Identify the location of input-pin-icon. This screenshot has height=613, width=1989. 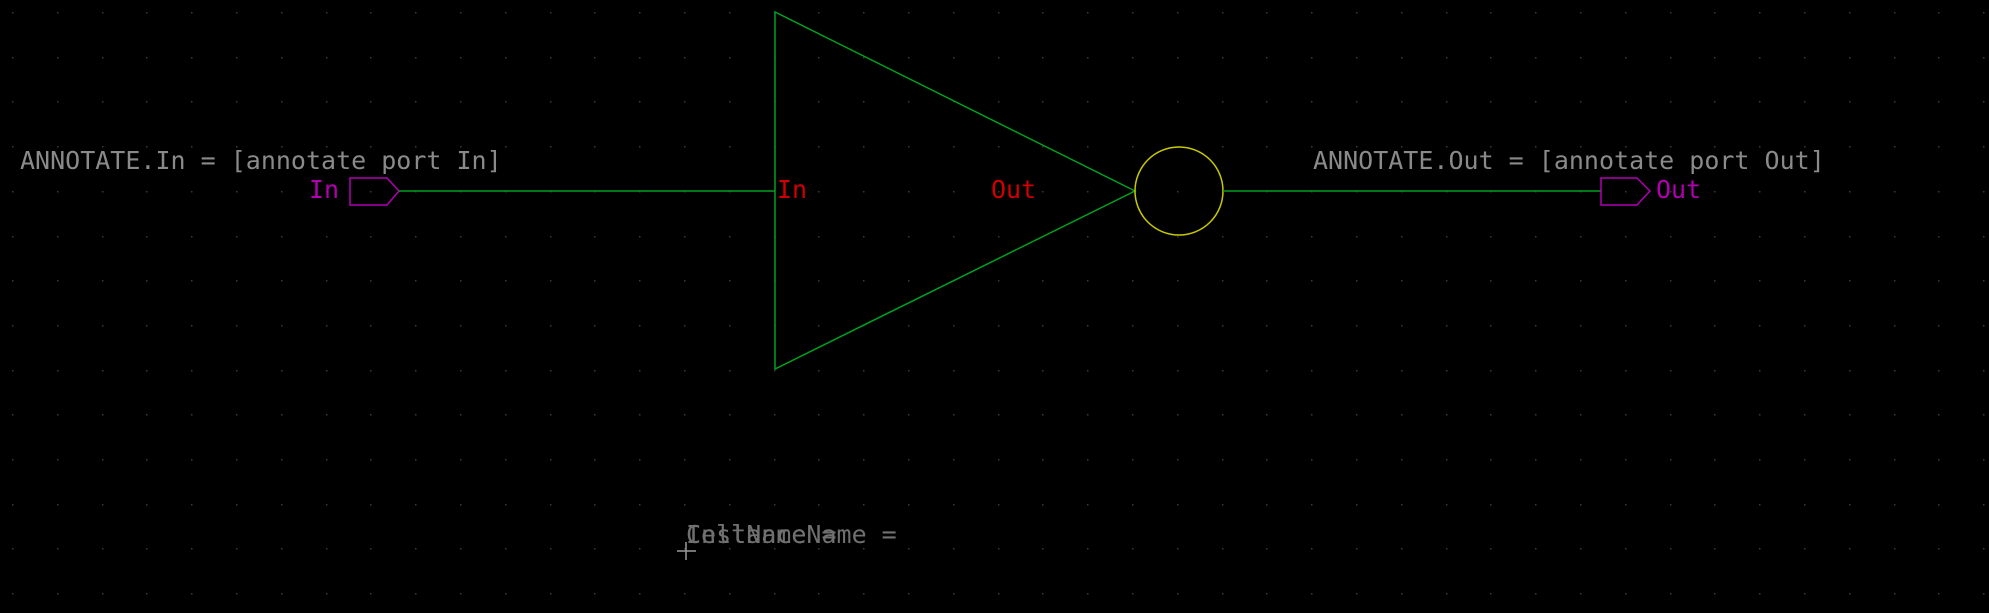
(375, 191).